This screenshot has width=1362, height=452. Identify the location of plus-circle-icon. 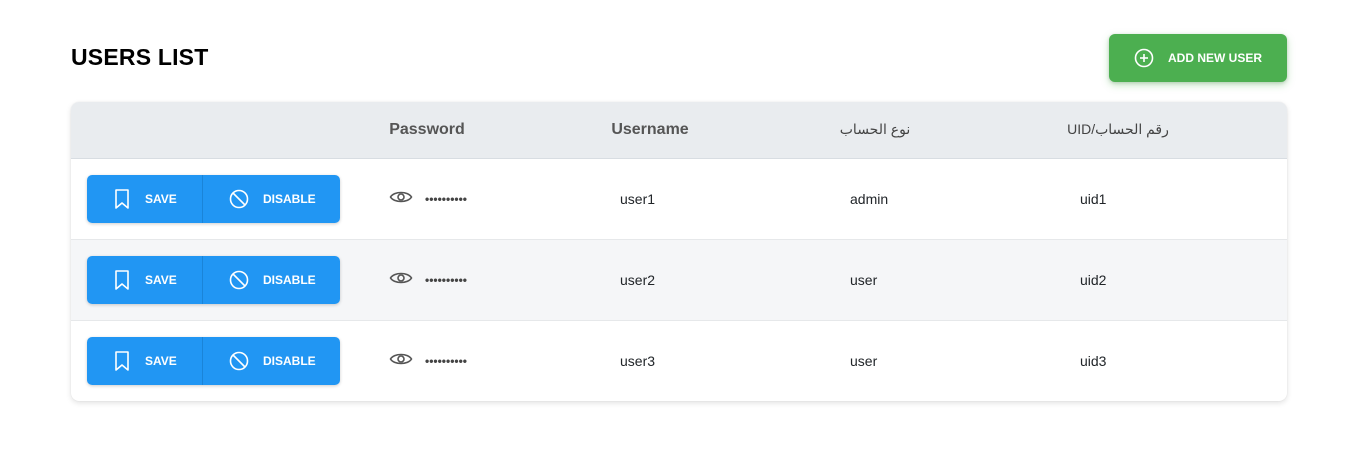
(1144, 58).